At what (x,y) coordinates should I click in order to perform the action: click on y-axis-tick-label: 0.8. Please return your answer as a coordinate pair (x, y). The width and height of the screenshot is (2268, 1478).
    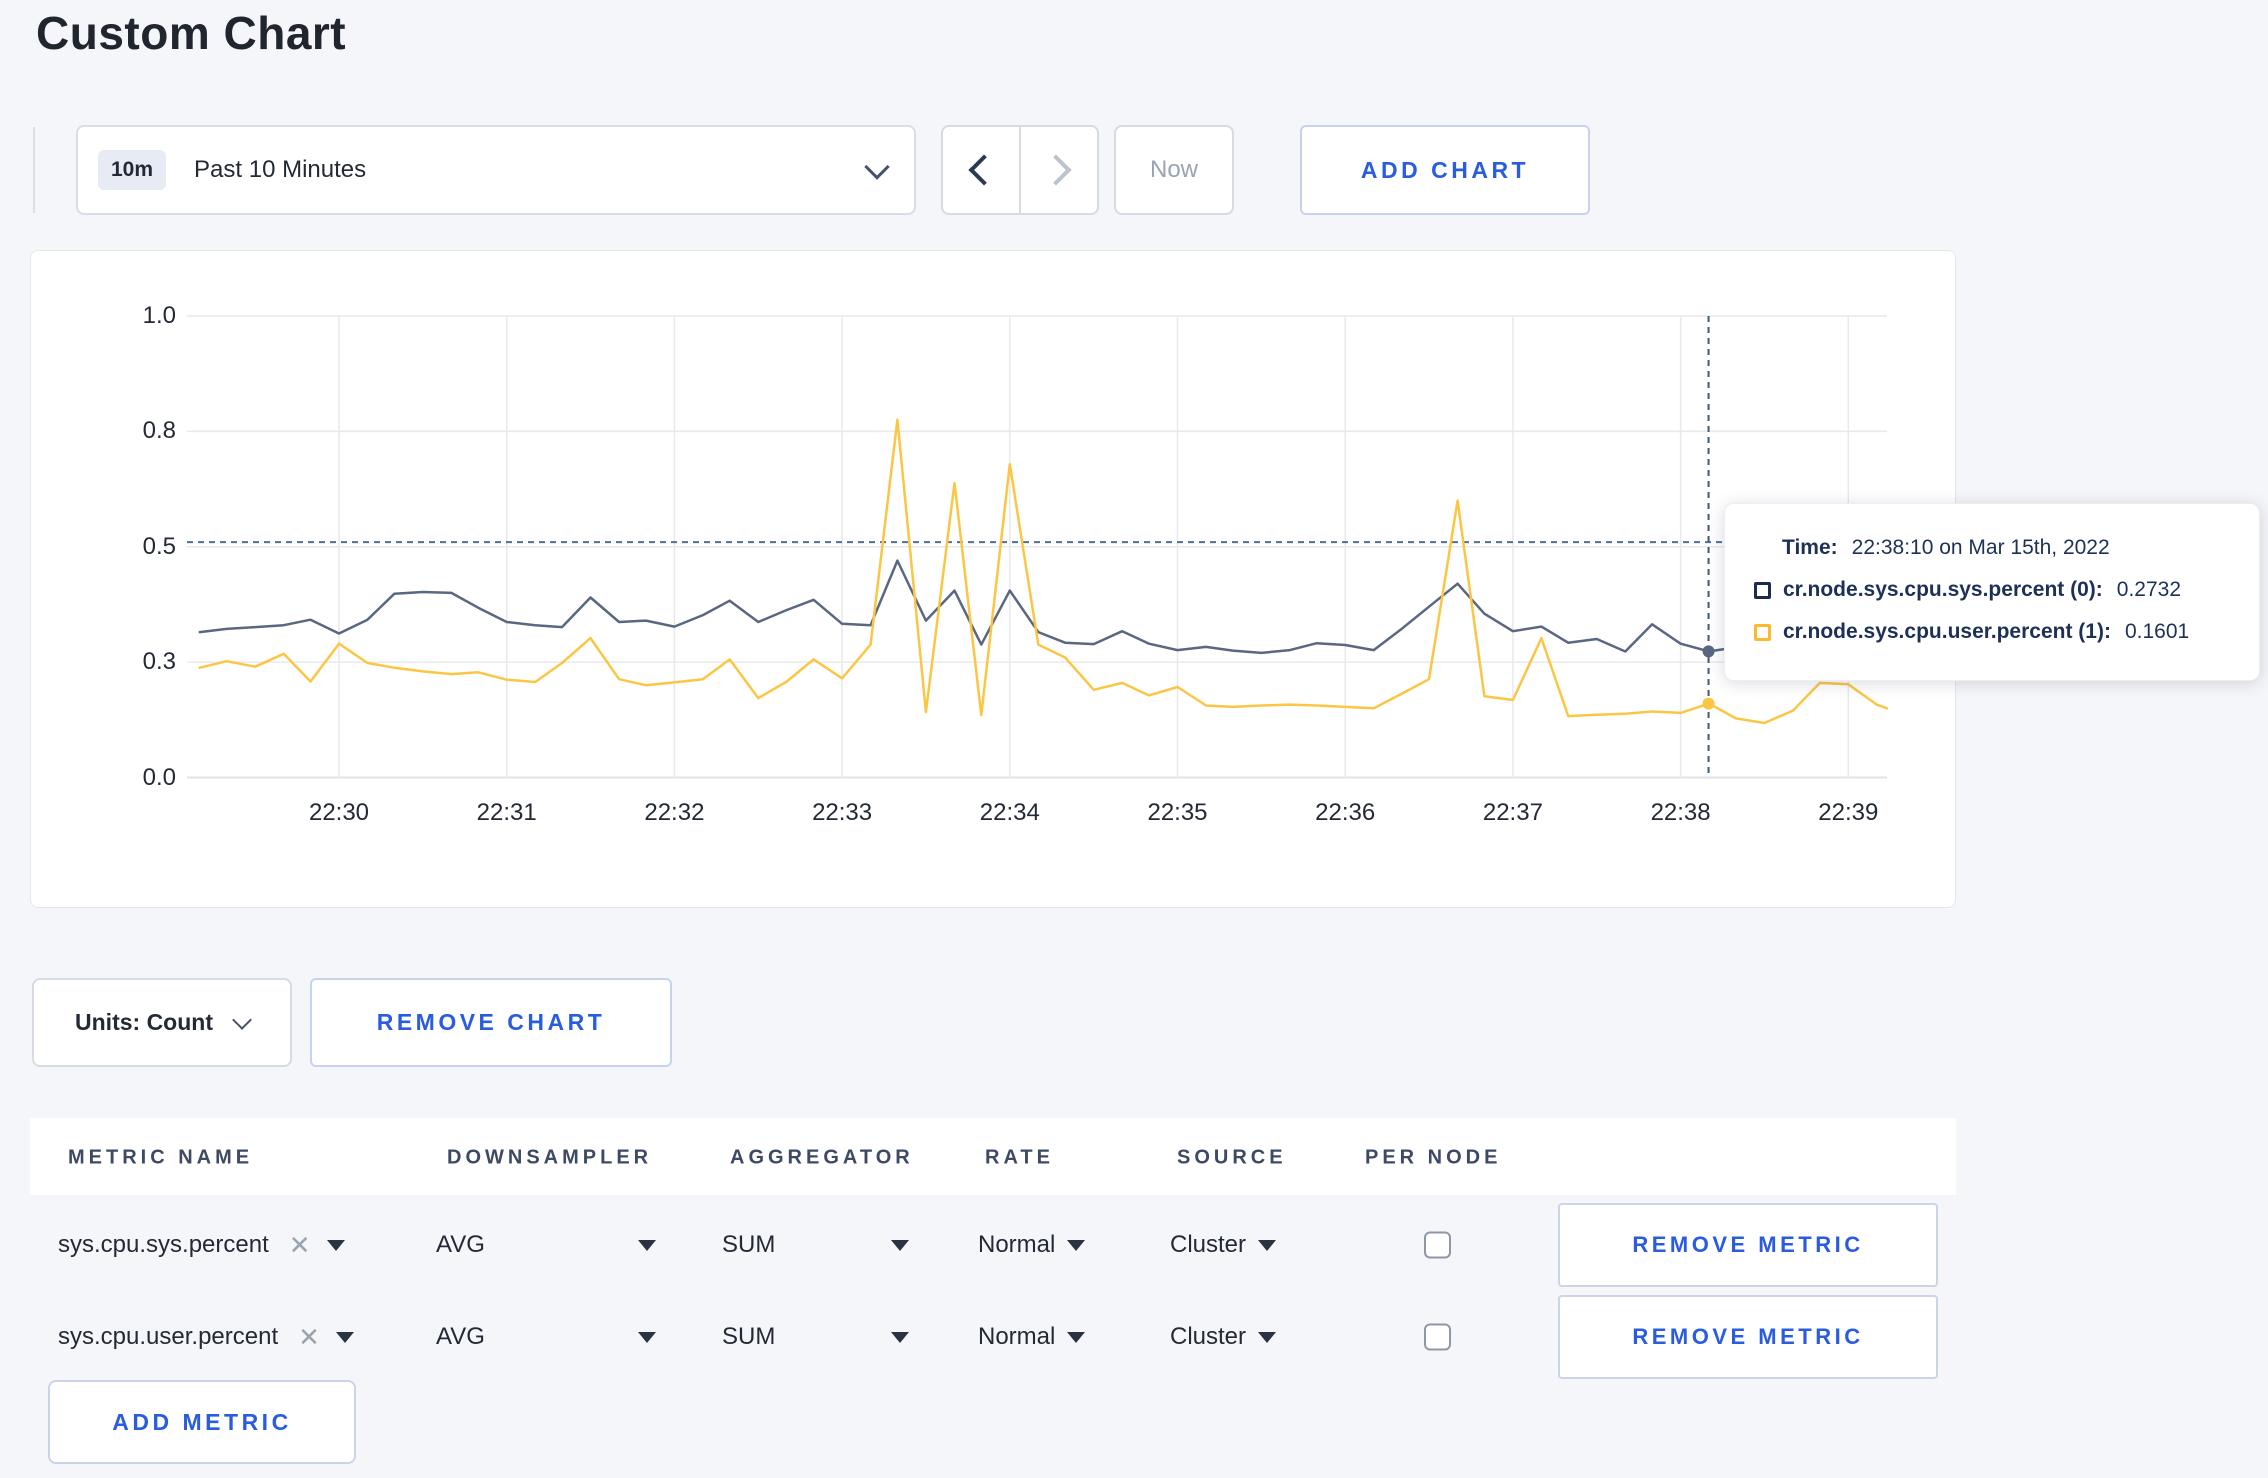
    Looking at the image, I should click on (159, 431).